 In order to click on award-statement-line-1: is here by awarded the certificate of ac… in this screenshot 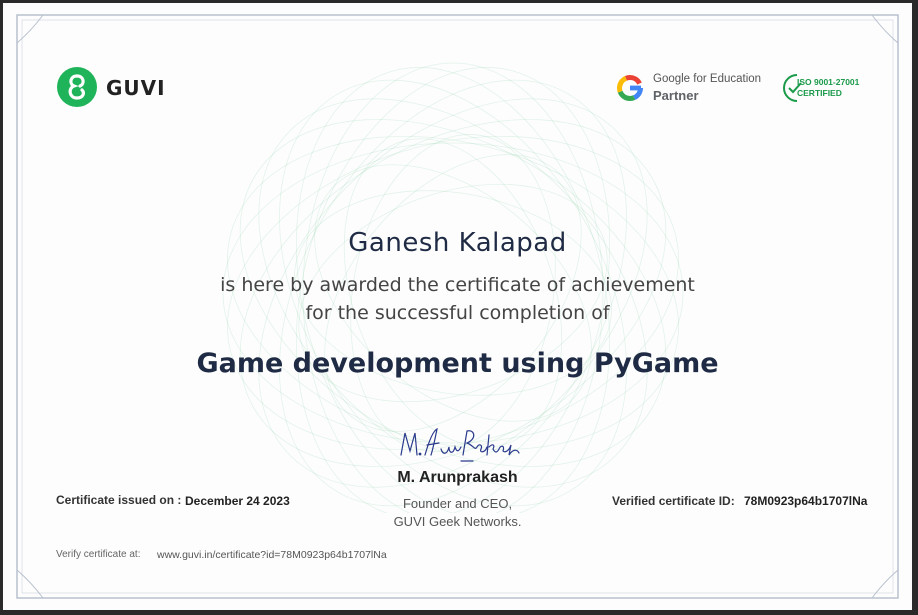, I will do `click(457, 285)`.